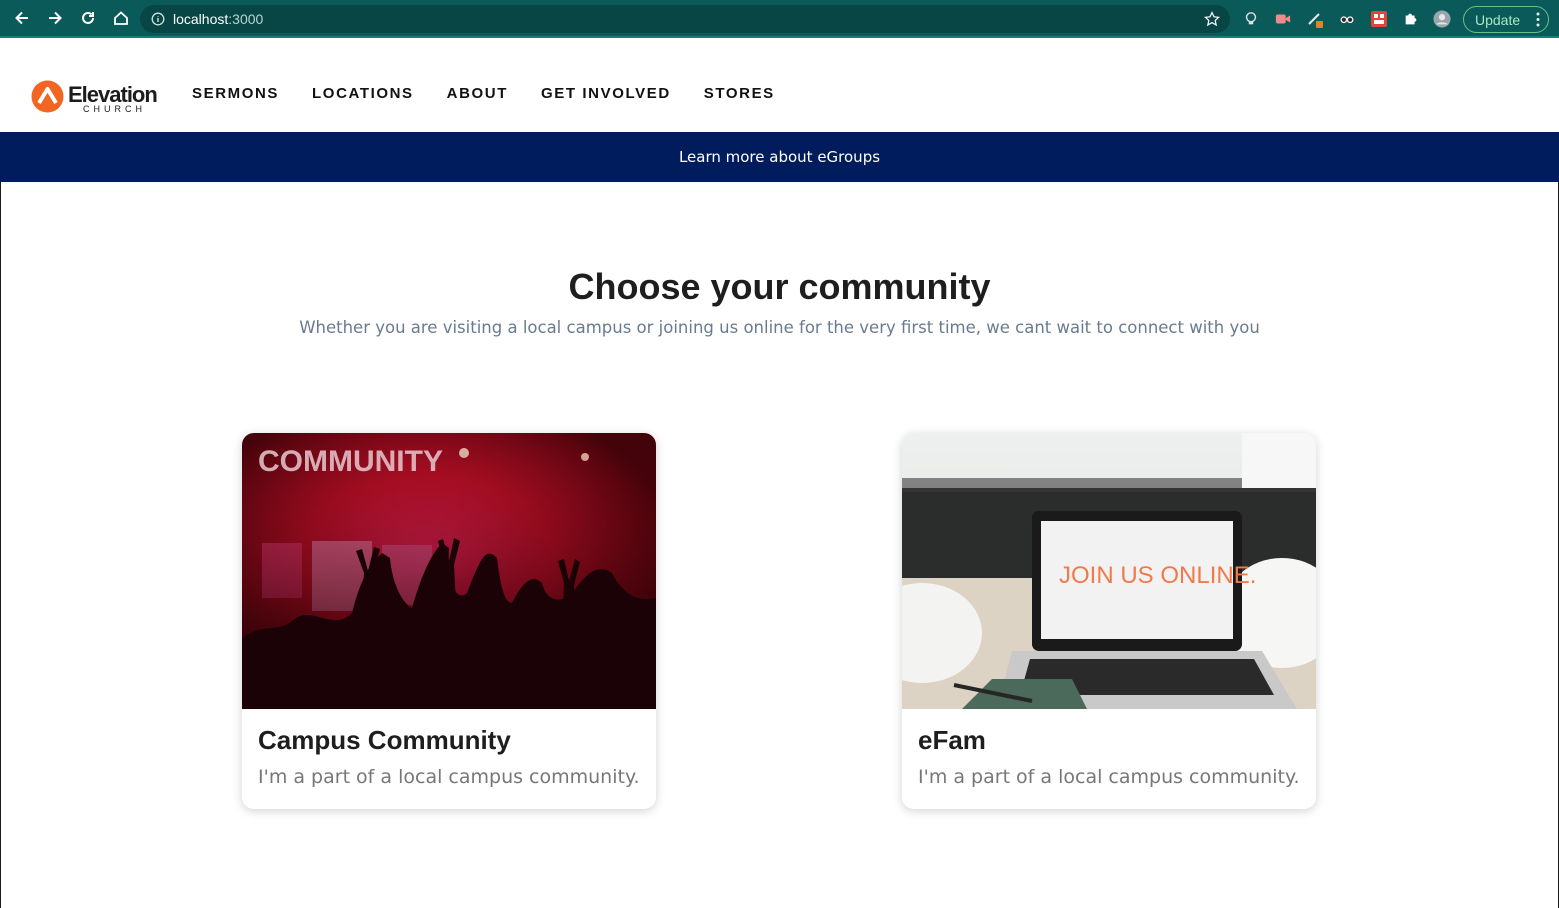  What do you see at coordinates (1498, 19) in the screenshot?
I see `update-label: Update` at bounding box center [1498, 19].